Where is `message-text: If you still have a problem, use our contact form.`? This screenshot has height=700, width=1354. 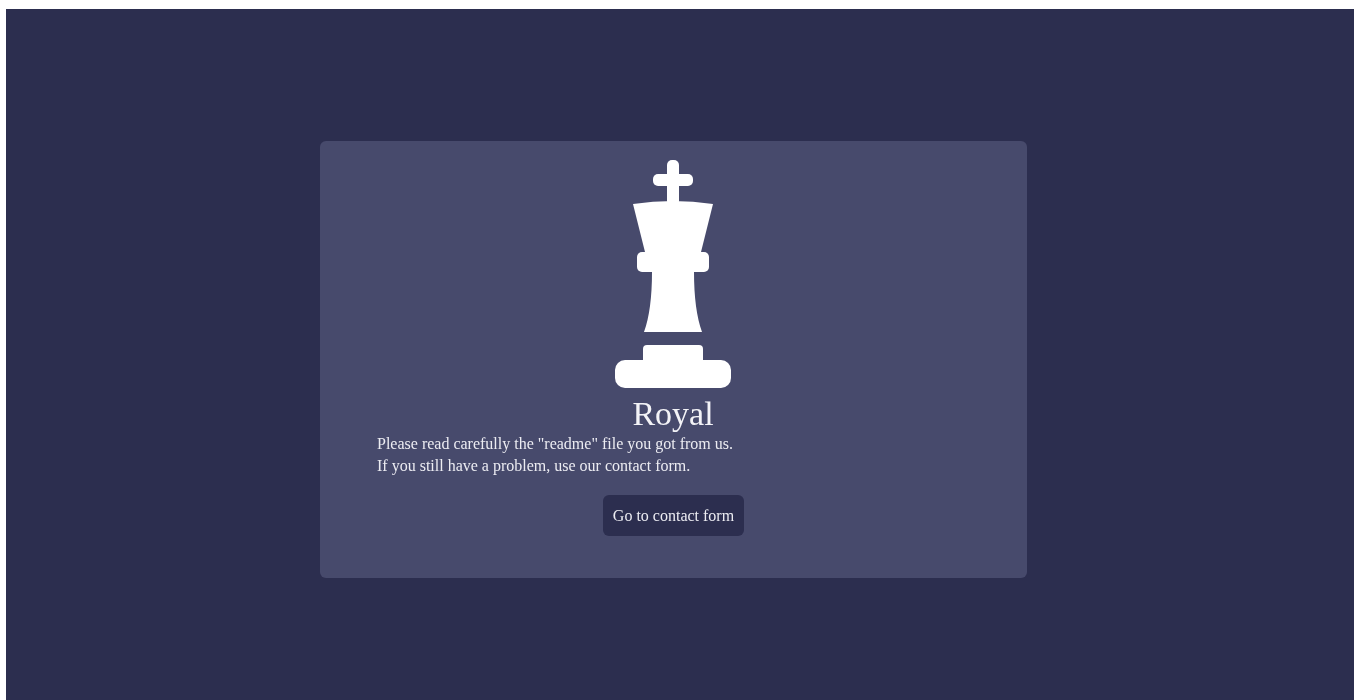 message-text: If you still have a problem, use our contact form. is located at coordinates (534, 466).